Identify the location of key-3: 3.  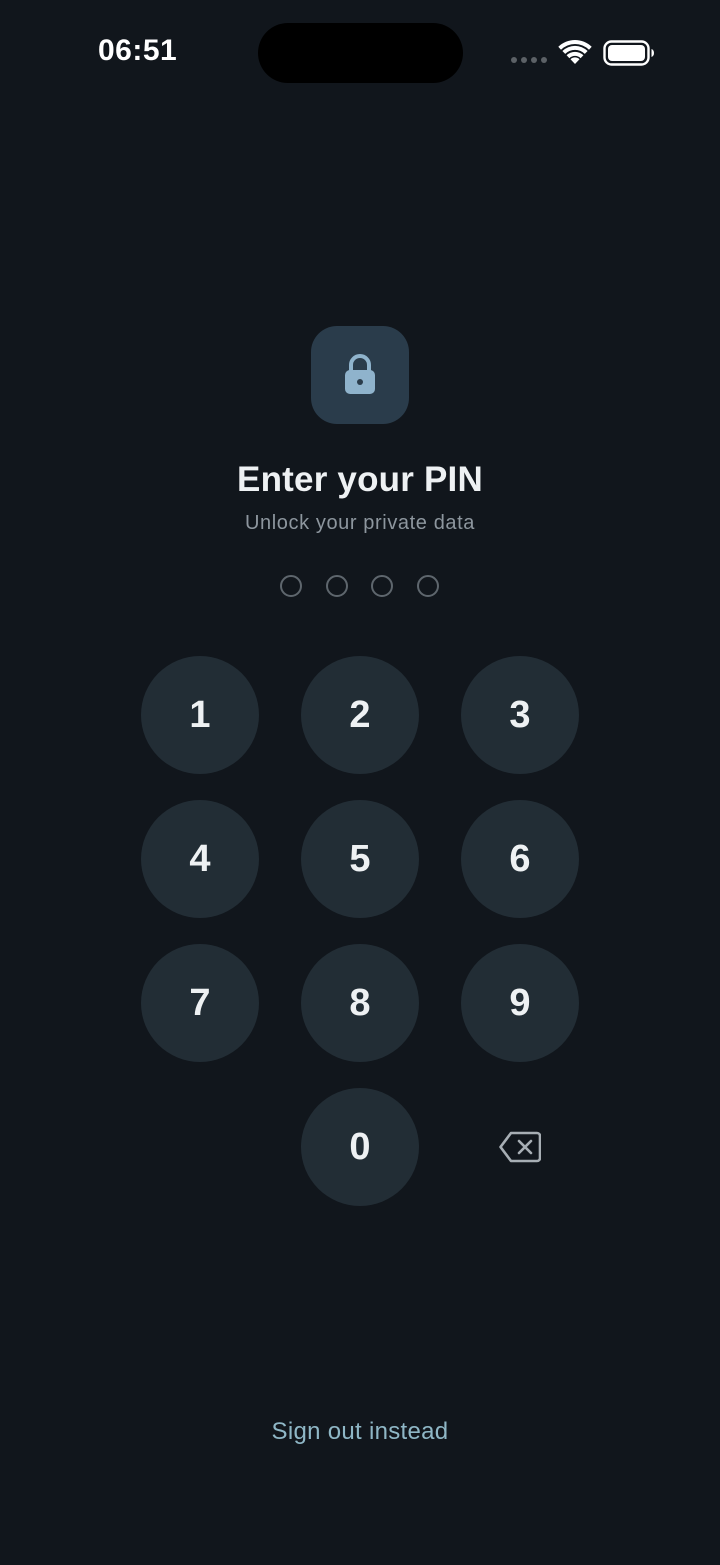
(520, 715).